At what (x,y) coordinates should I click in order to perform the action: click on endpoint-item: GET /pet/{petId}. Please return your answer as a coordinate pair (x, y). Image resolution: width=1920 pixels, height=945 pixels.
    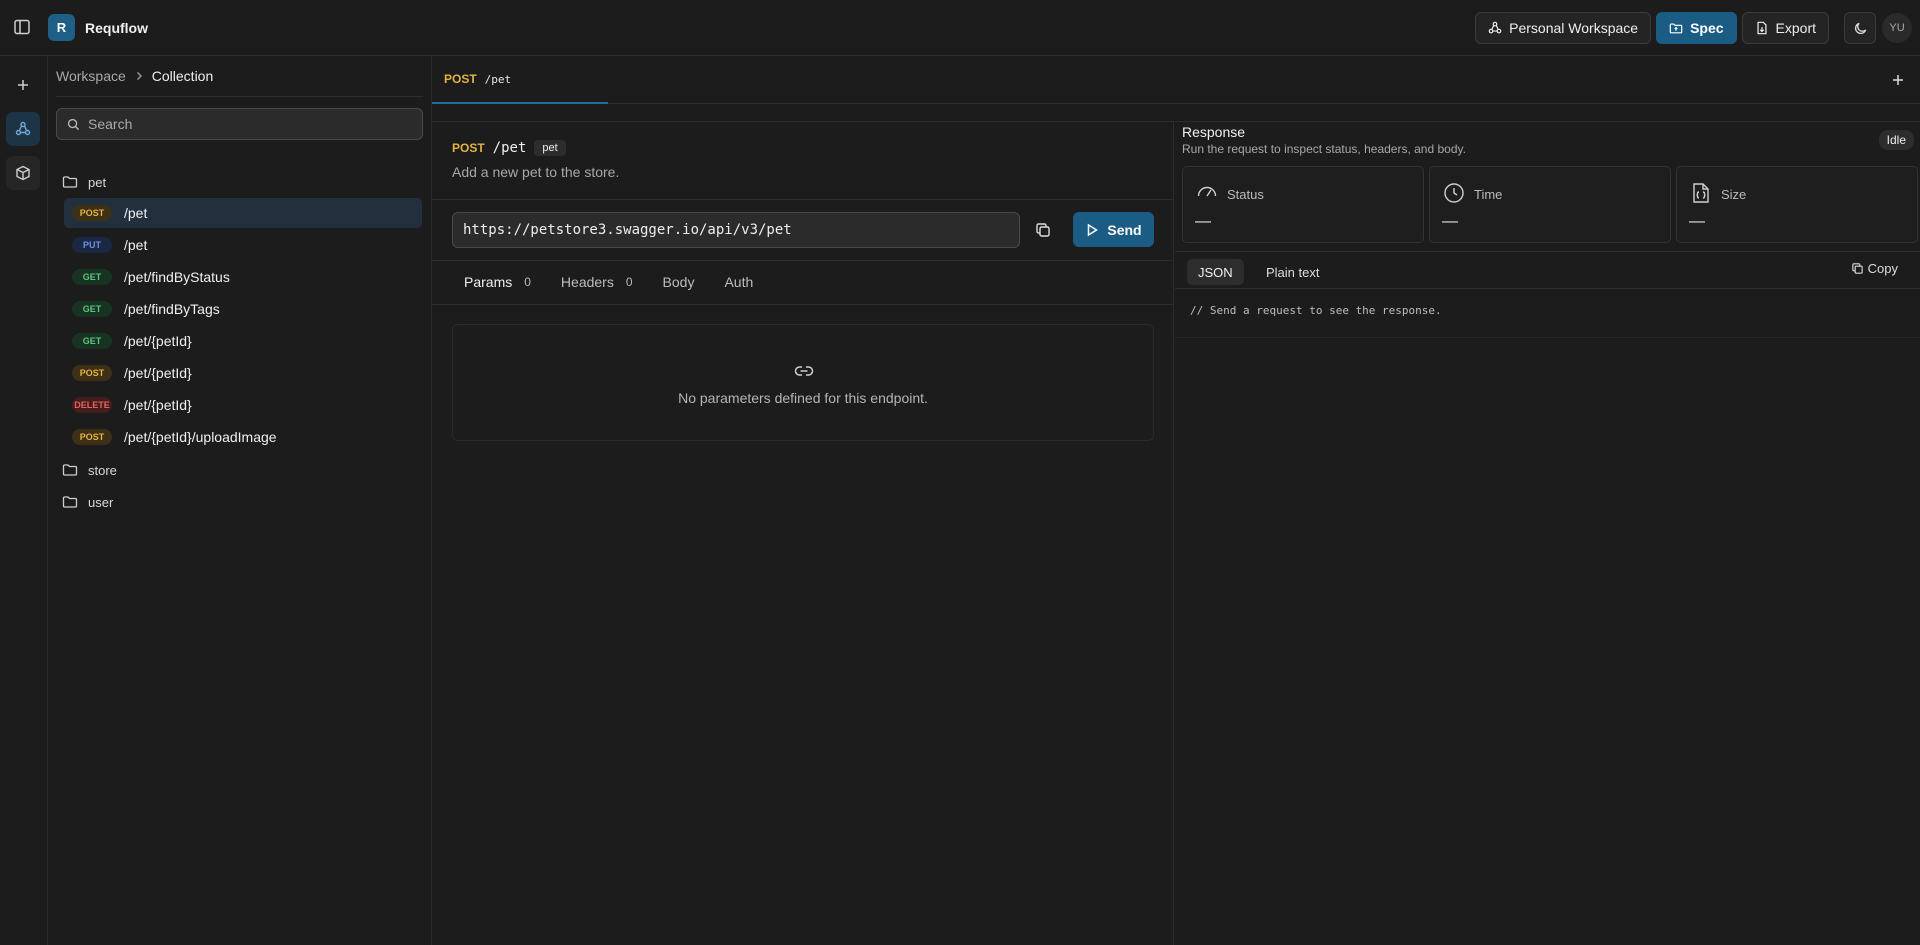
    Looking at the image, I should click on (243, 341).